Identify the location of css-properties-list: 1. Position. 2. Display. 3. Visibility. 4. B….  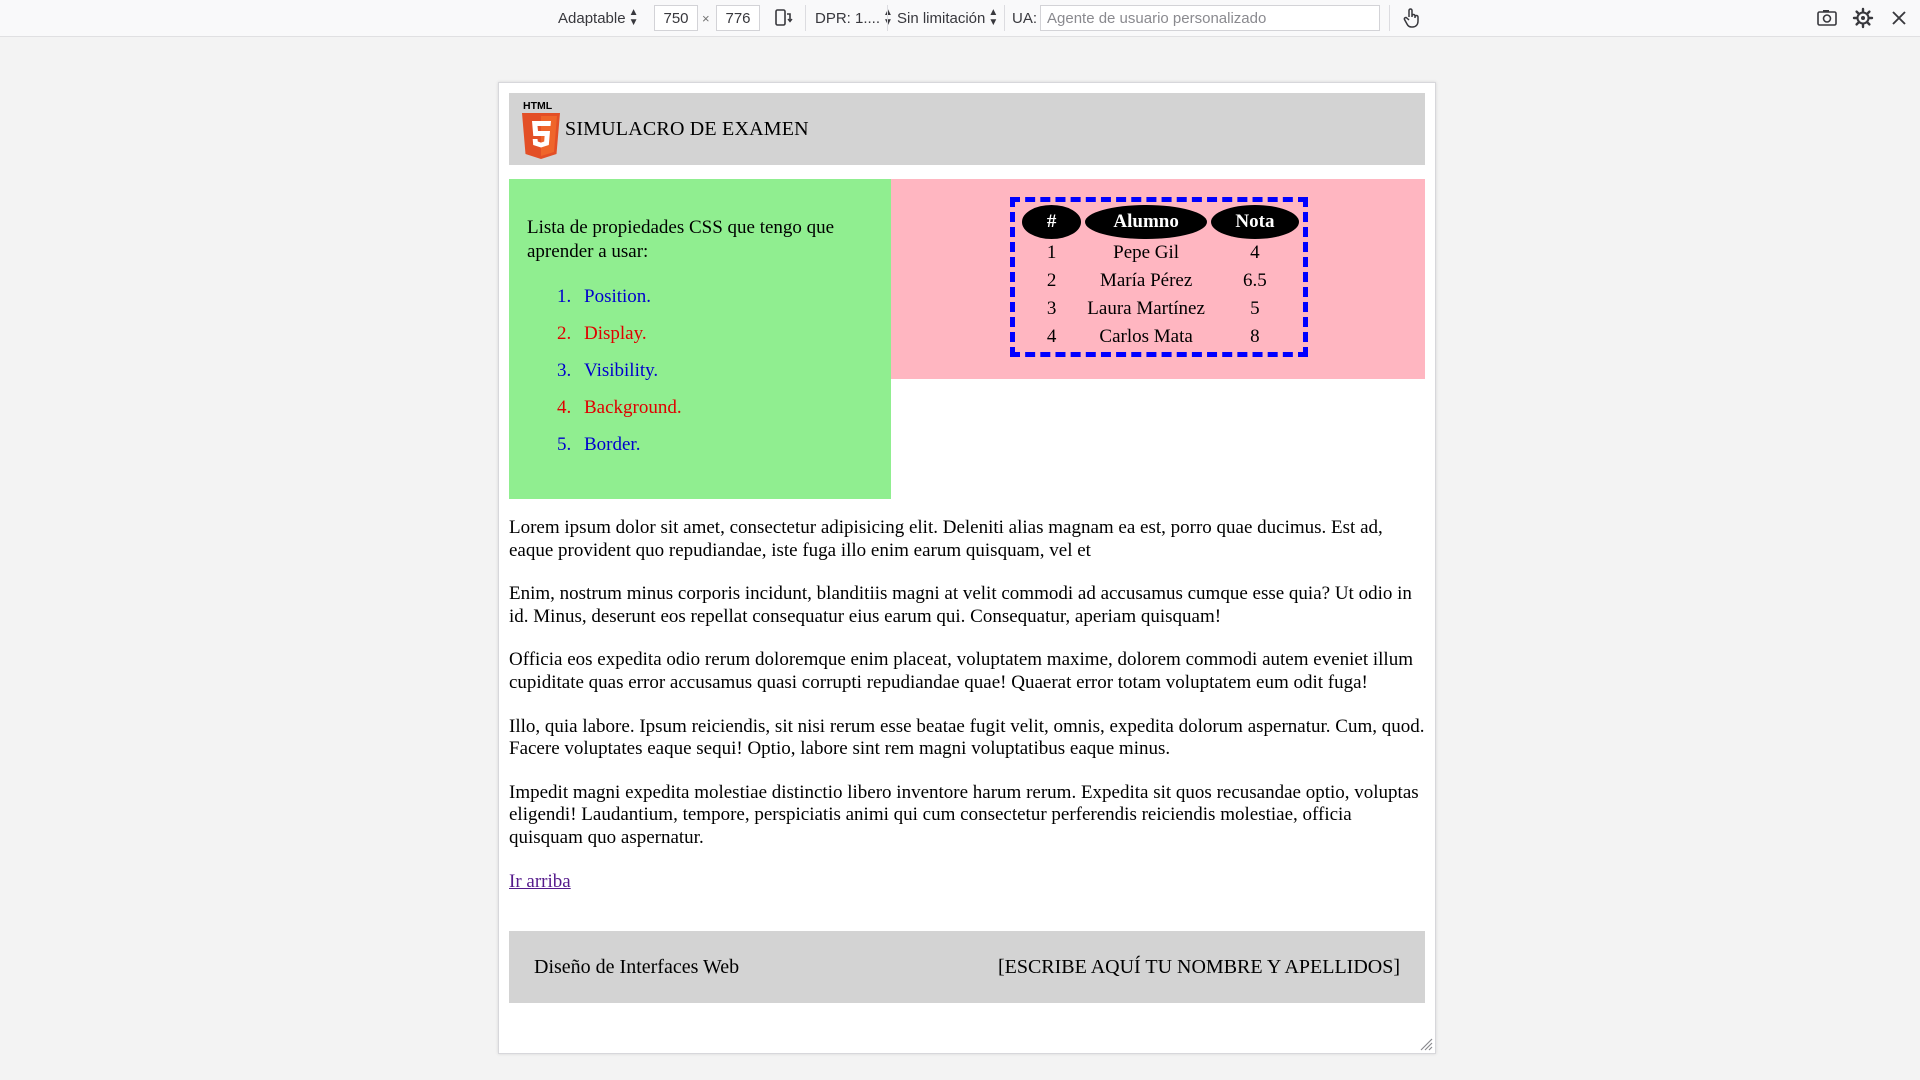
(700, 378).